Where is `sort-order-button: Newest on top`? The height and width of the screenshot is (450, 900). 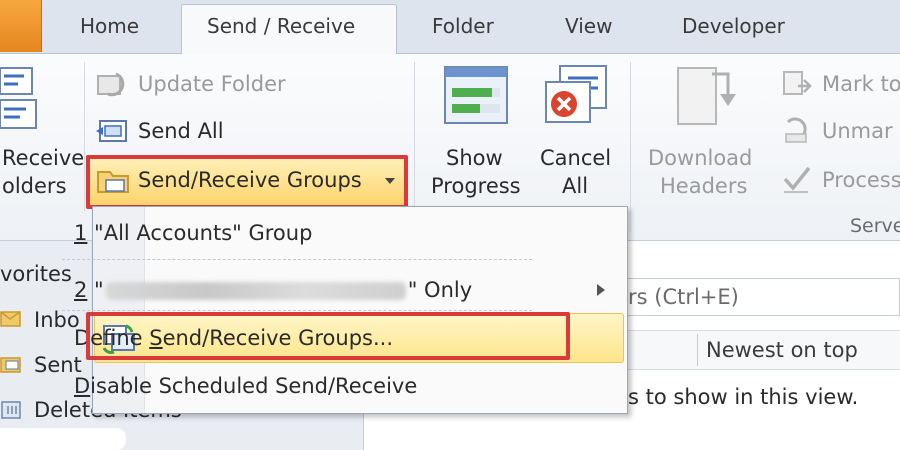 sort-order-button: Newest on top is located at coordinates (782, 350).